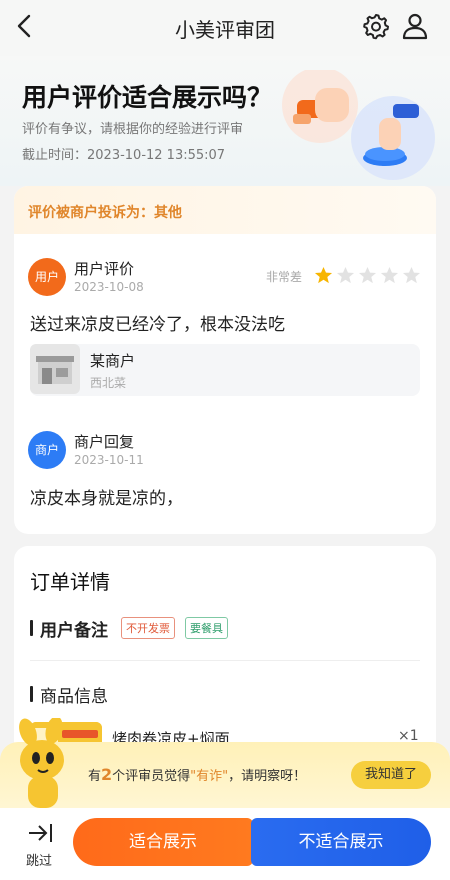  I want to click on user-profile-icon, so click(415, 26).